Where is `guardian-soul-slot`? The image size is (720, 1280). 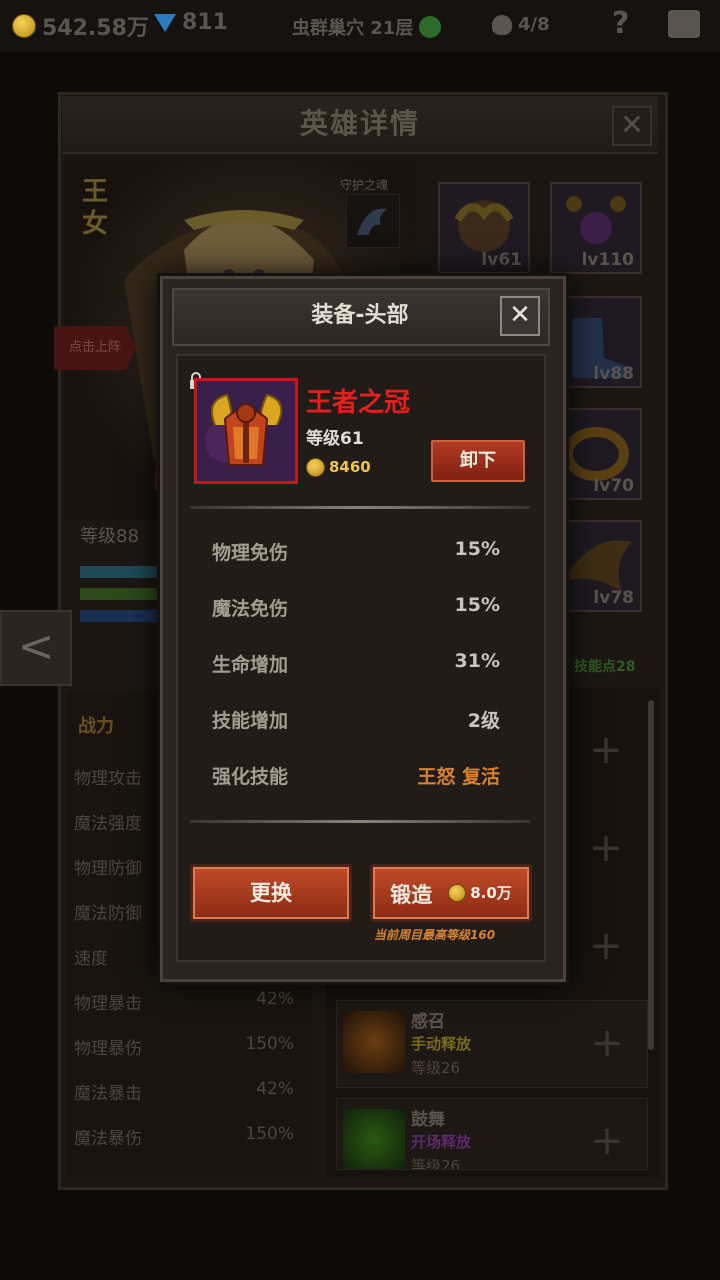
guardian-soul-slot is located at coordinates (373, 221).